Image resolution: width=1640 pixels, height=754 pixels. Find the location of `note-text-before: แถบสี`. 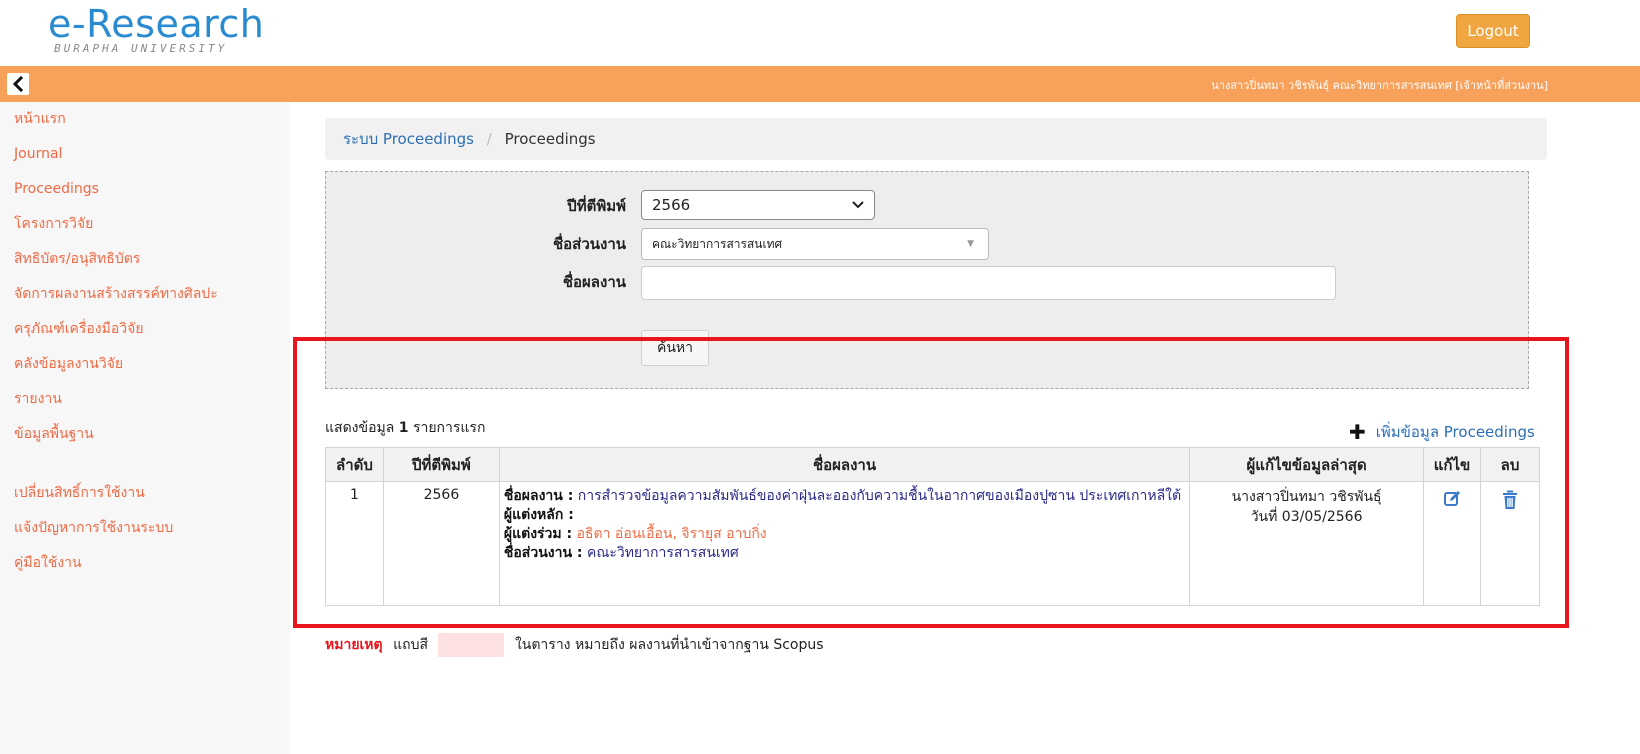

note-text-before: แถบสี is located at coordinates (411, 645).